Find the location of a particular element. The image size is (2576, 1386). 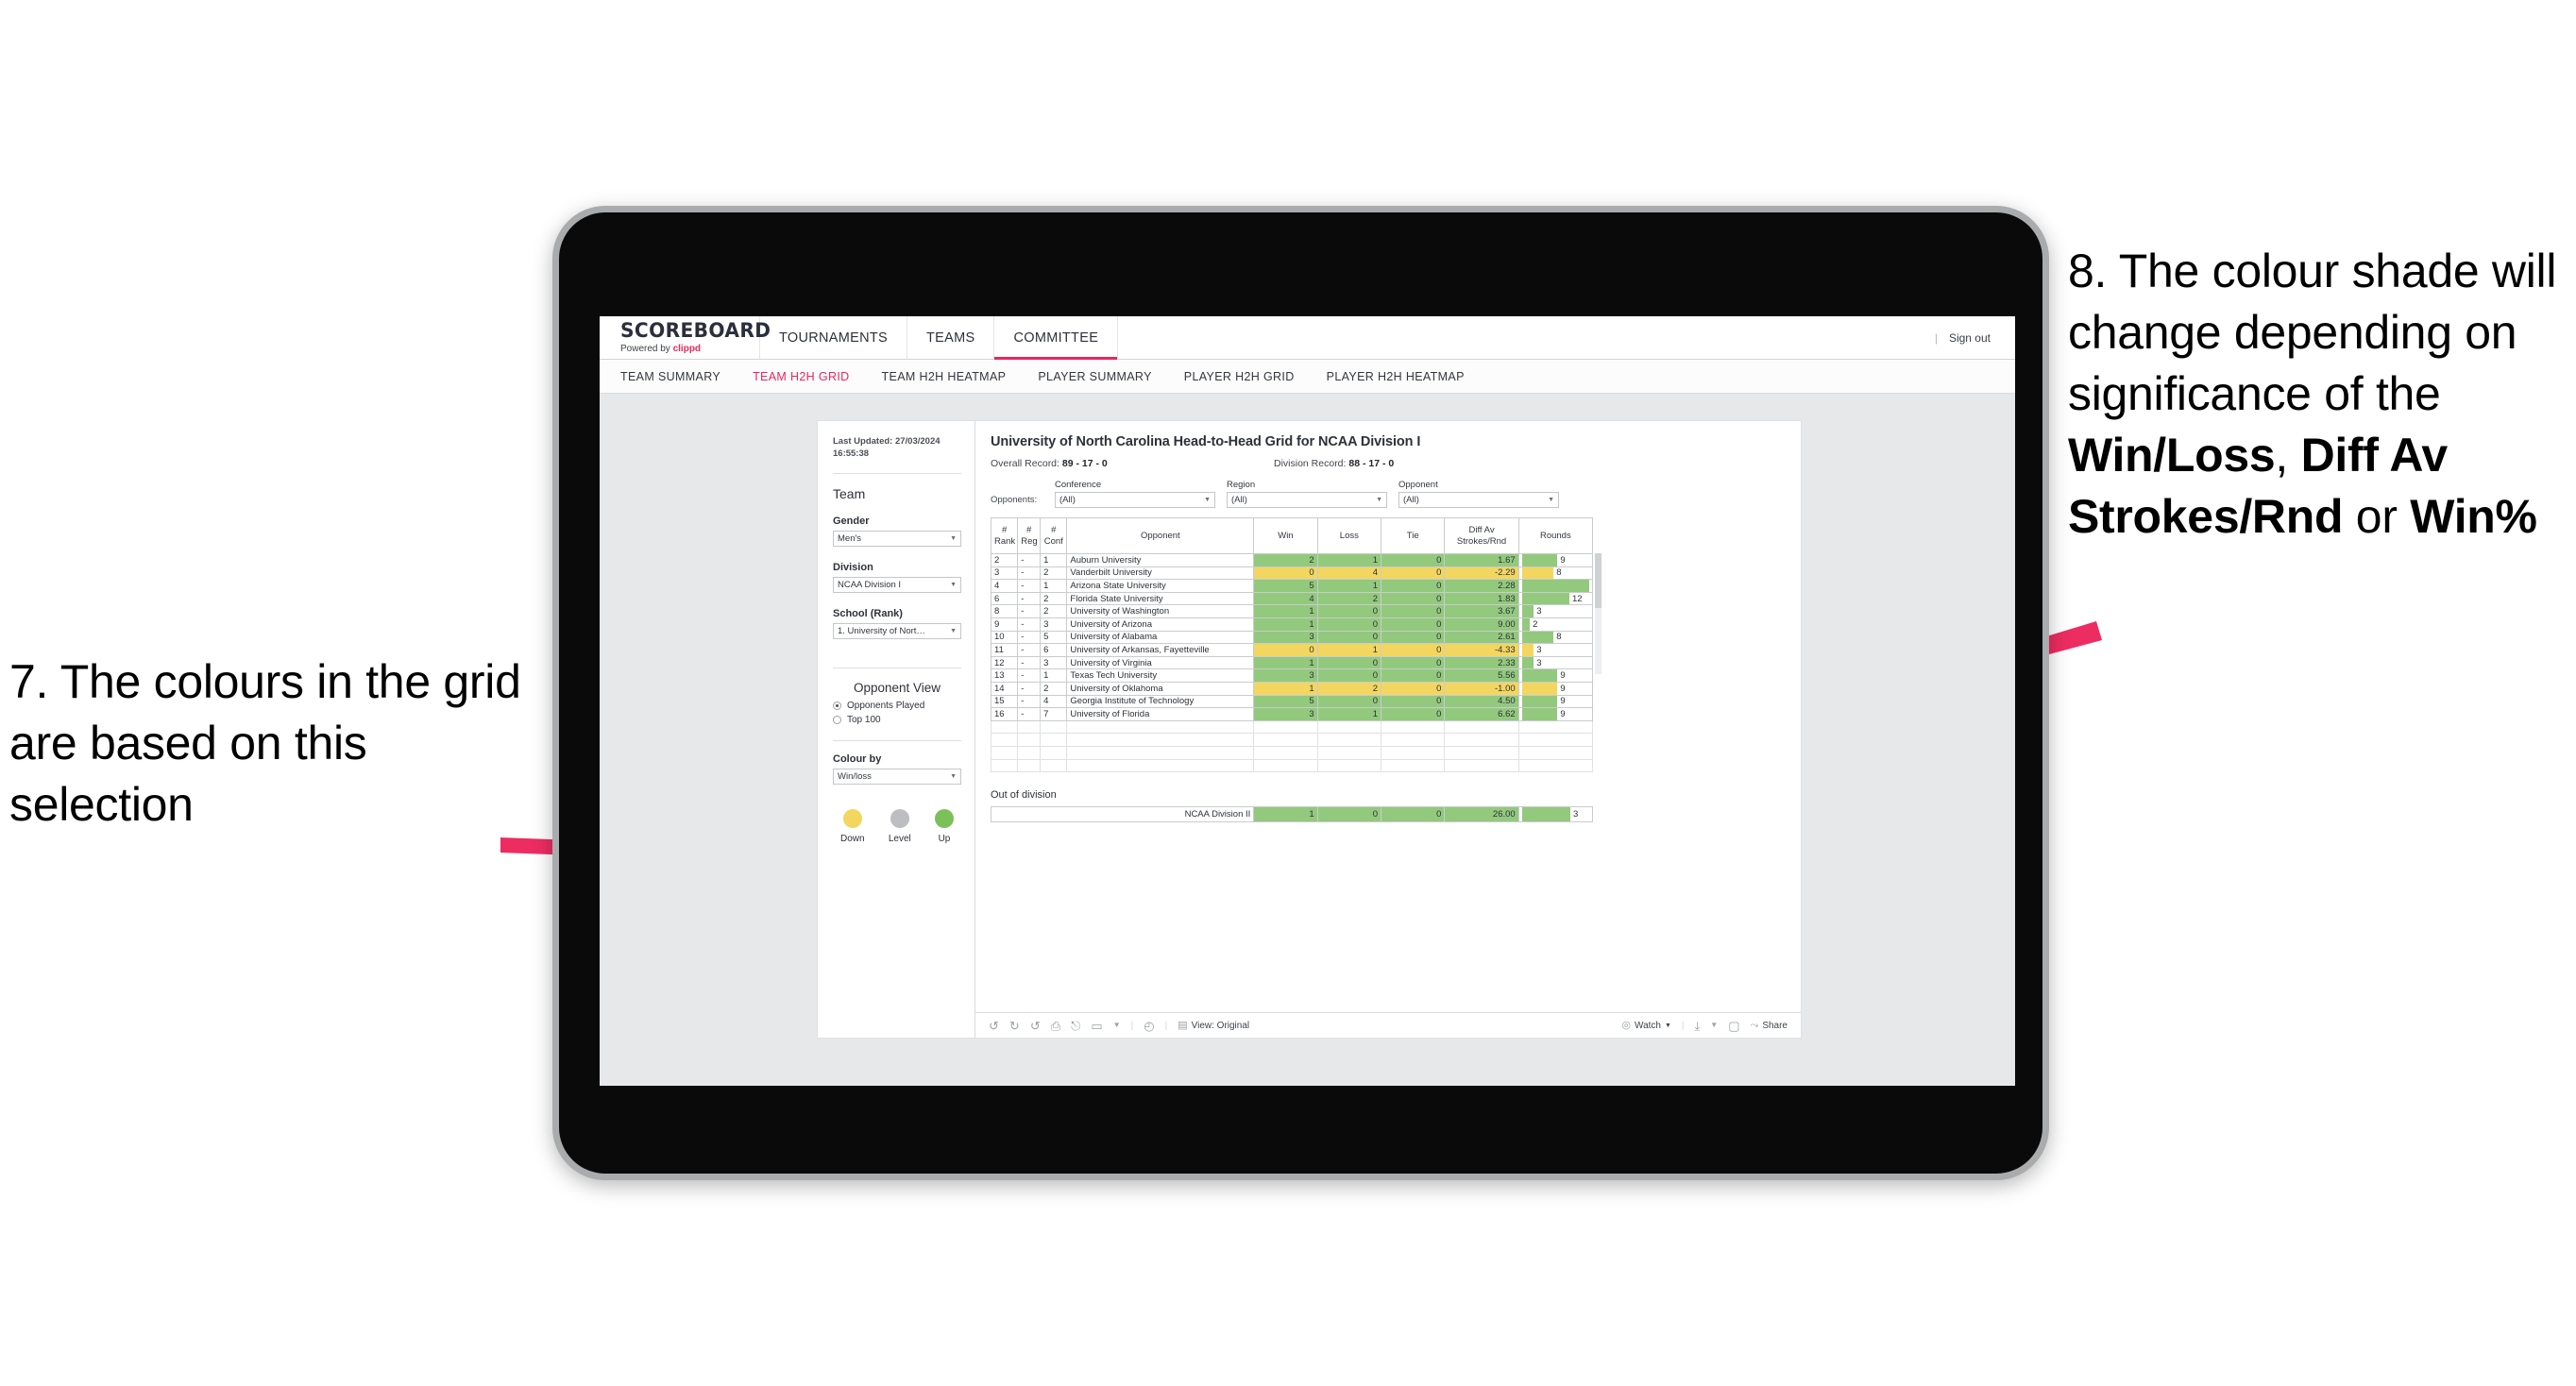

subnav-player-h2h-grid: PLAYER H2H GRID is located at coordinates (1239, 376).